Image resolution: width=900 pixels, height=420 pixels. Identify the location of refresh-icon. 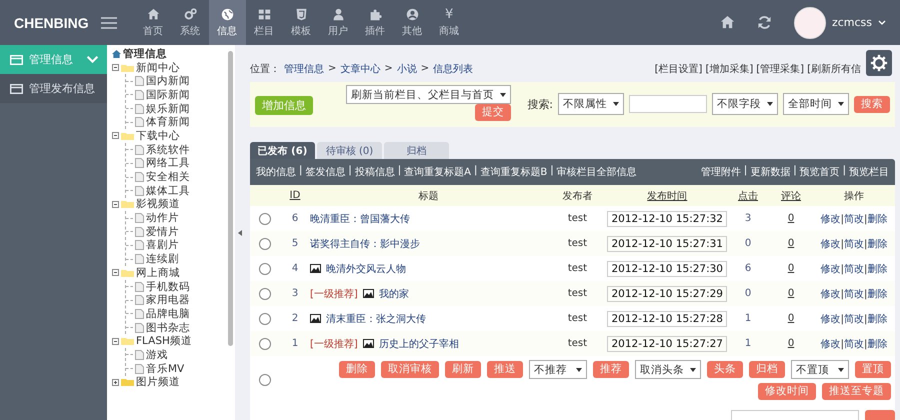
(764, 22).